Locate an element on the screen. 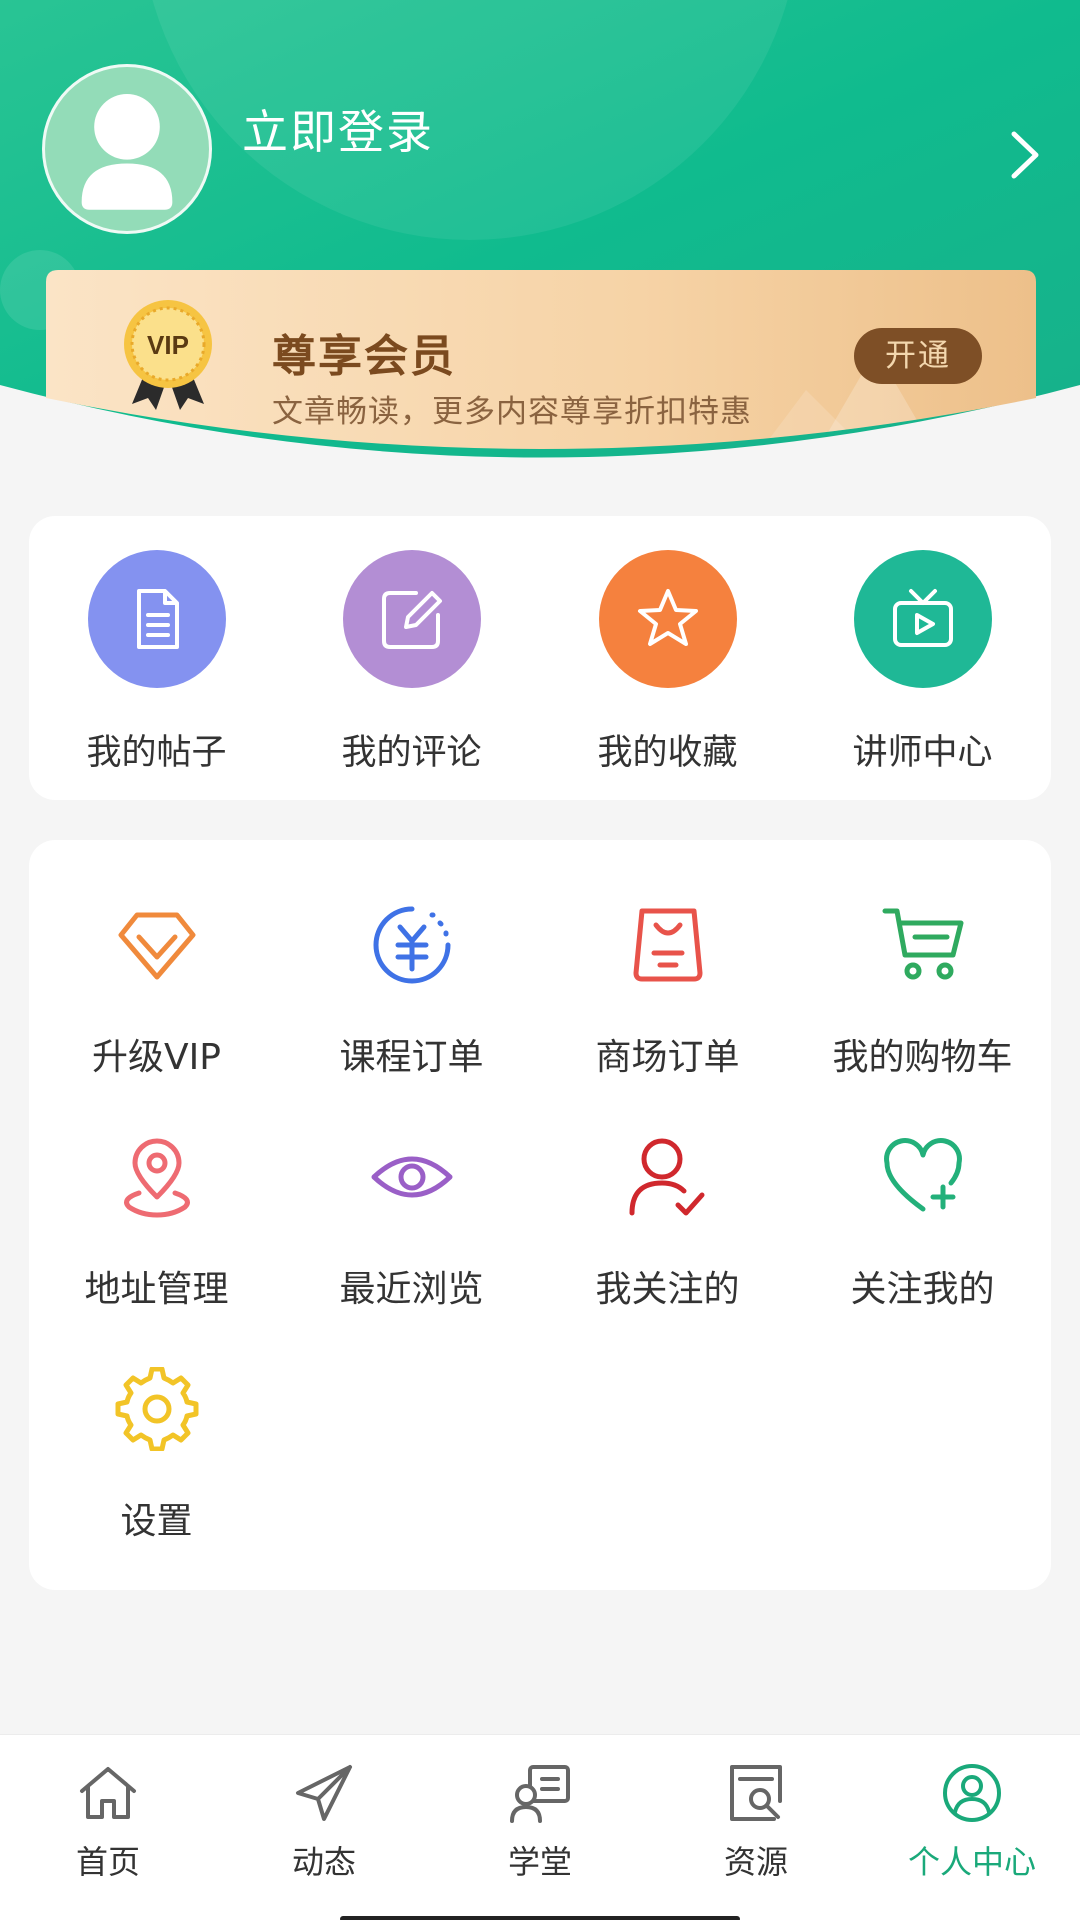 This screenshot has height=1920, width=1080. document-icon is located at coordinates (156, 619).